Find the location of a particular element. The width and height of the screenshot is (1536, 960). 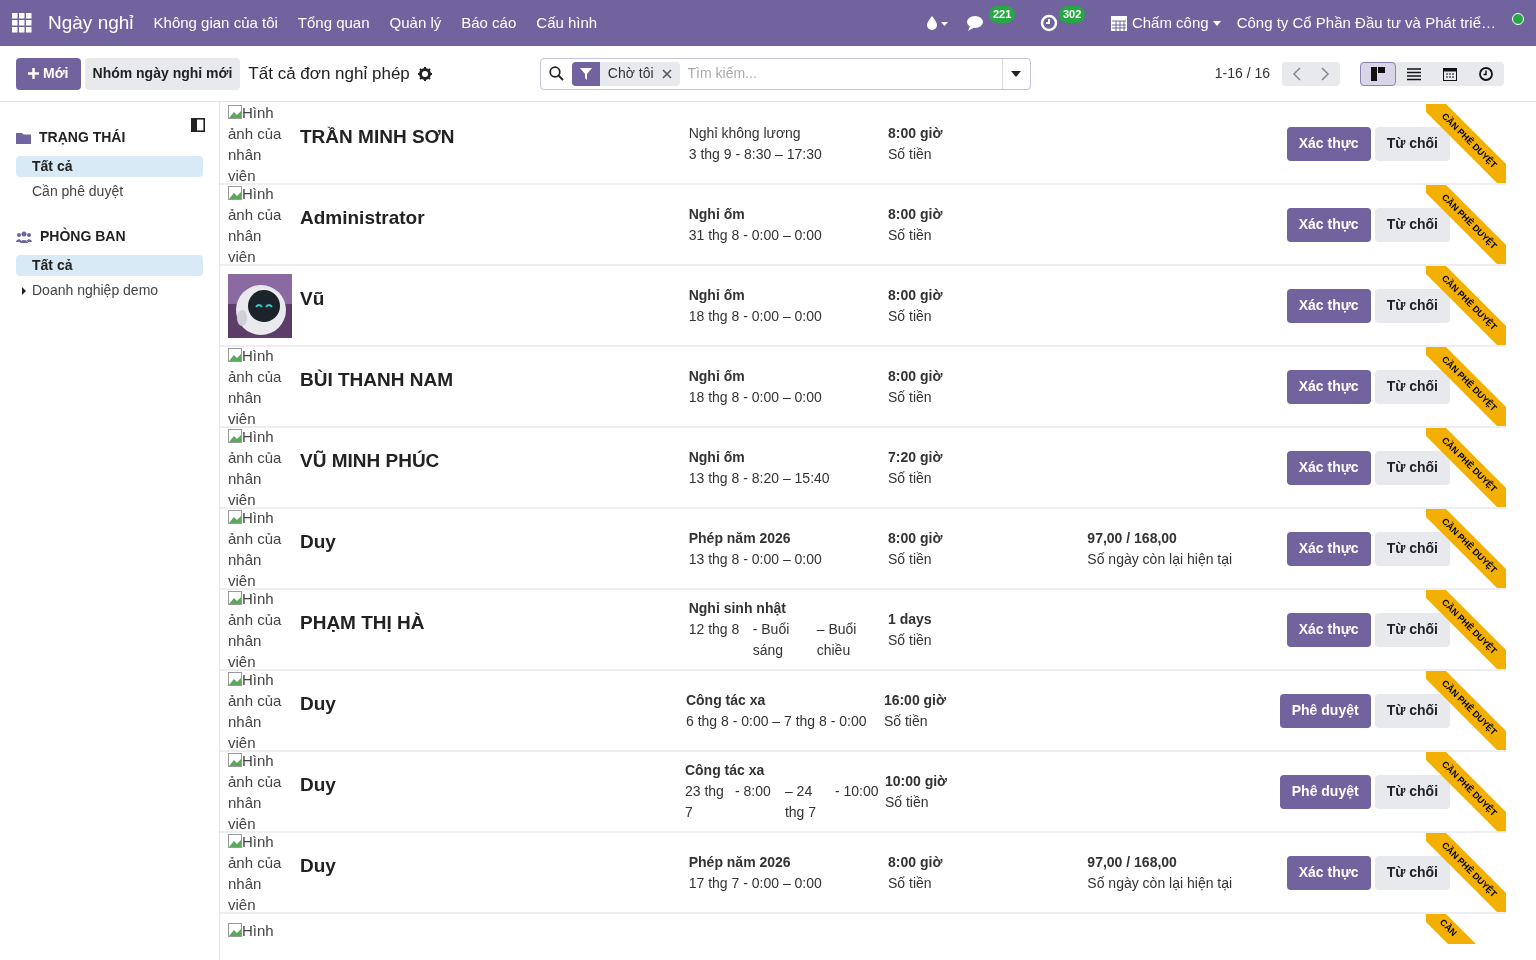

leave-type: Phép năm 2026 is located at coordinates (740, 862).